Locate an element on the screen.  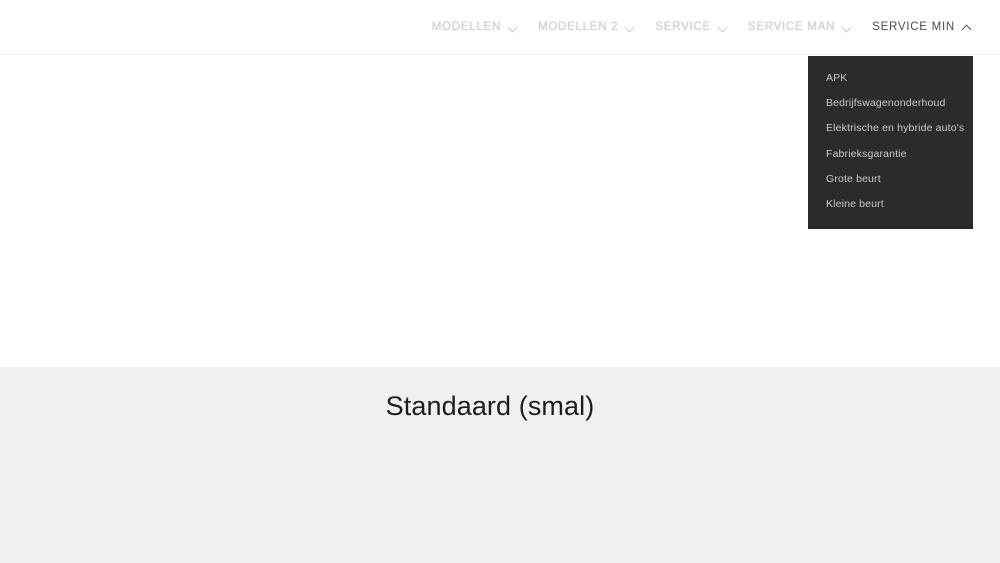
page-title: Standaard (smal) is located at coordinates (490, 406).